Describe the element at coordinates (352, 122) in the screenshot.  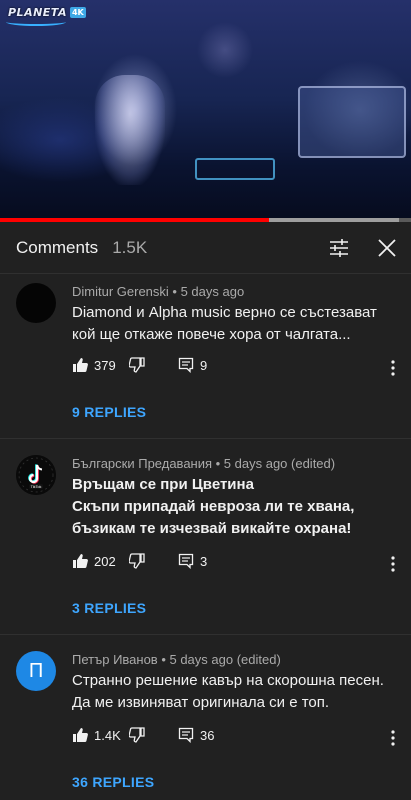
I see `video-monitor` at that location.